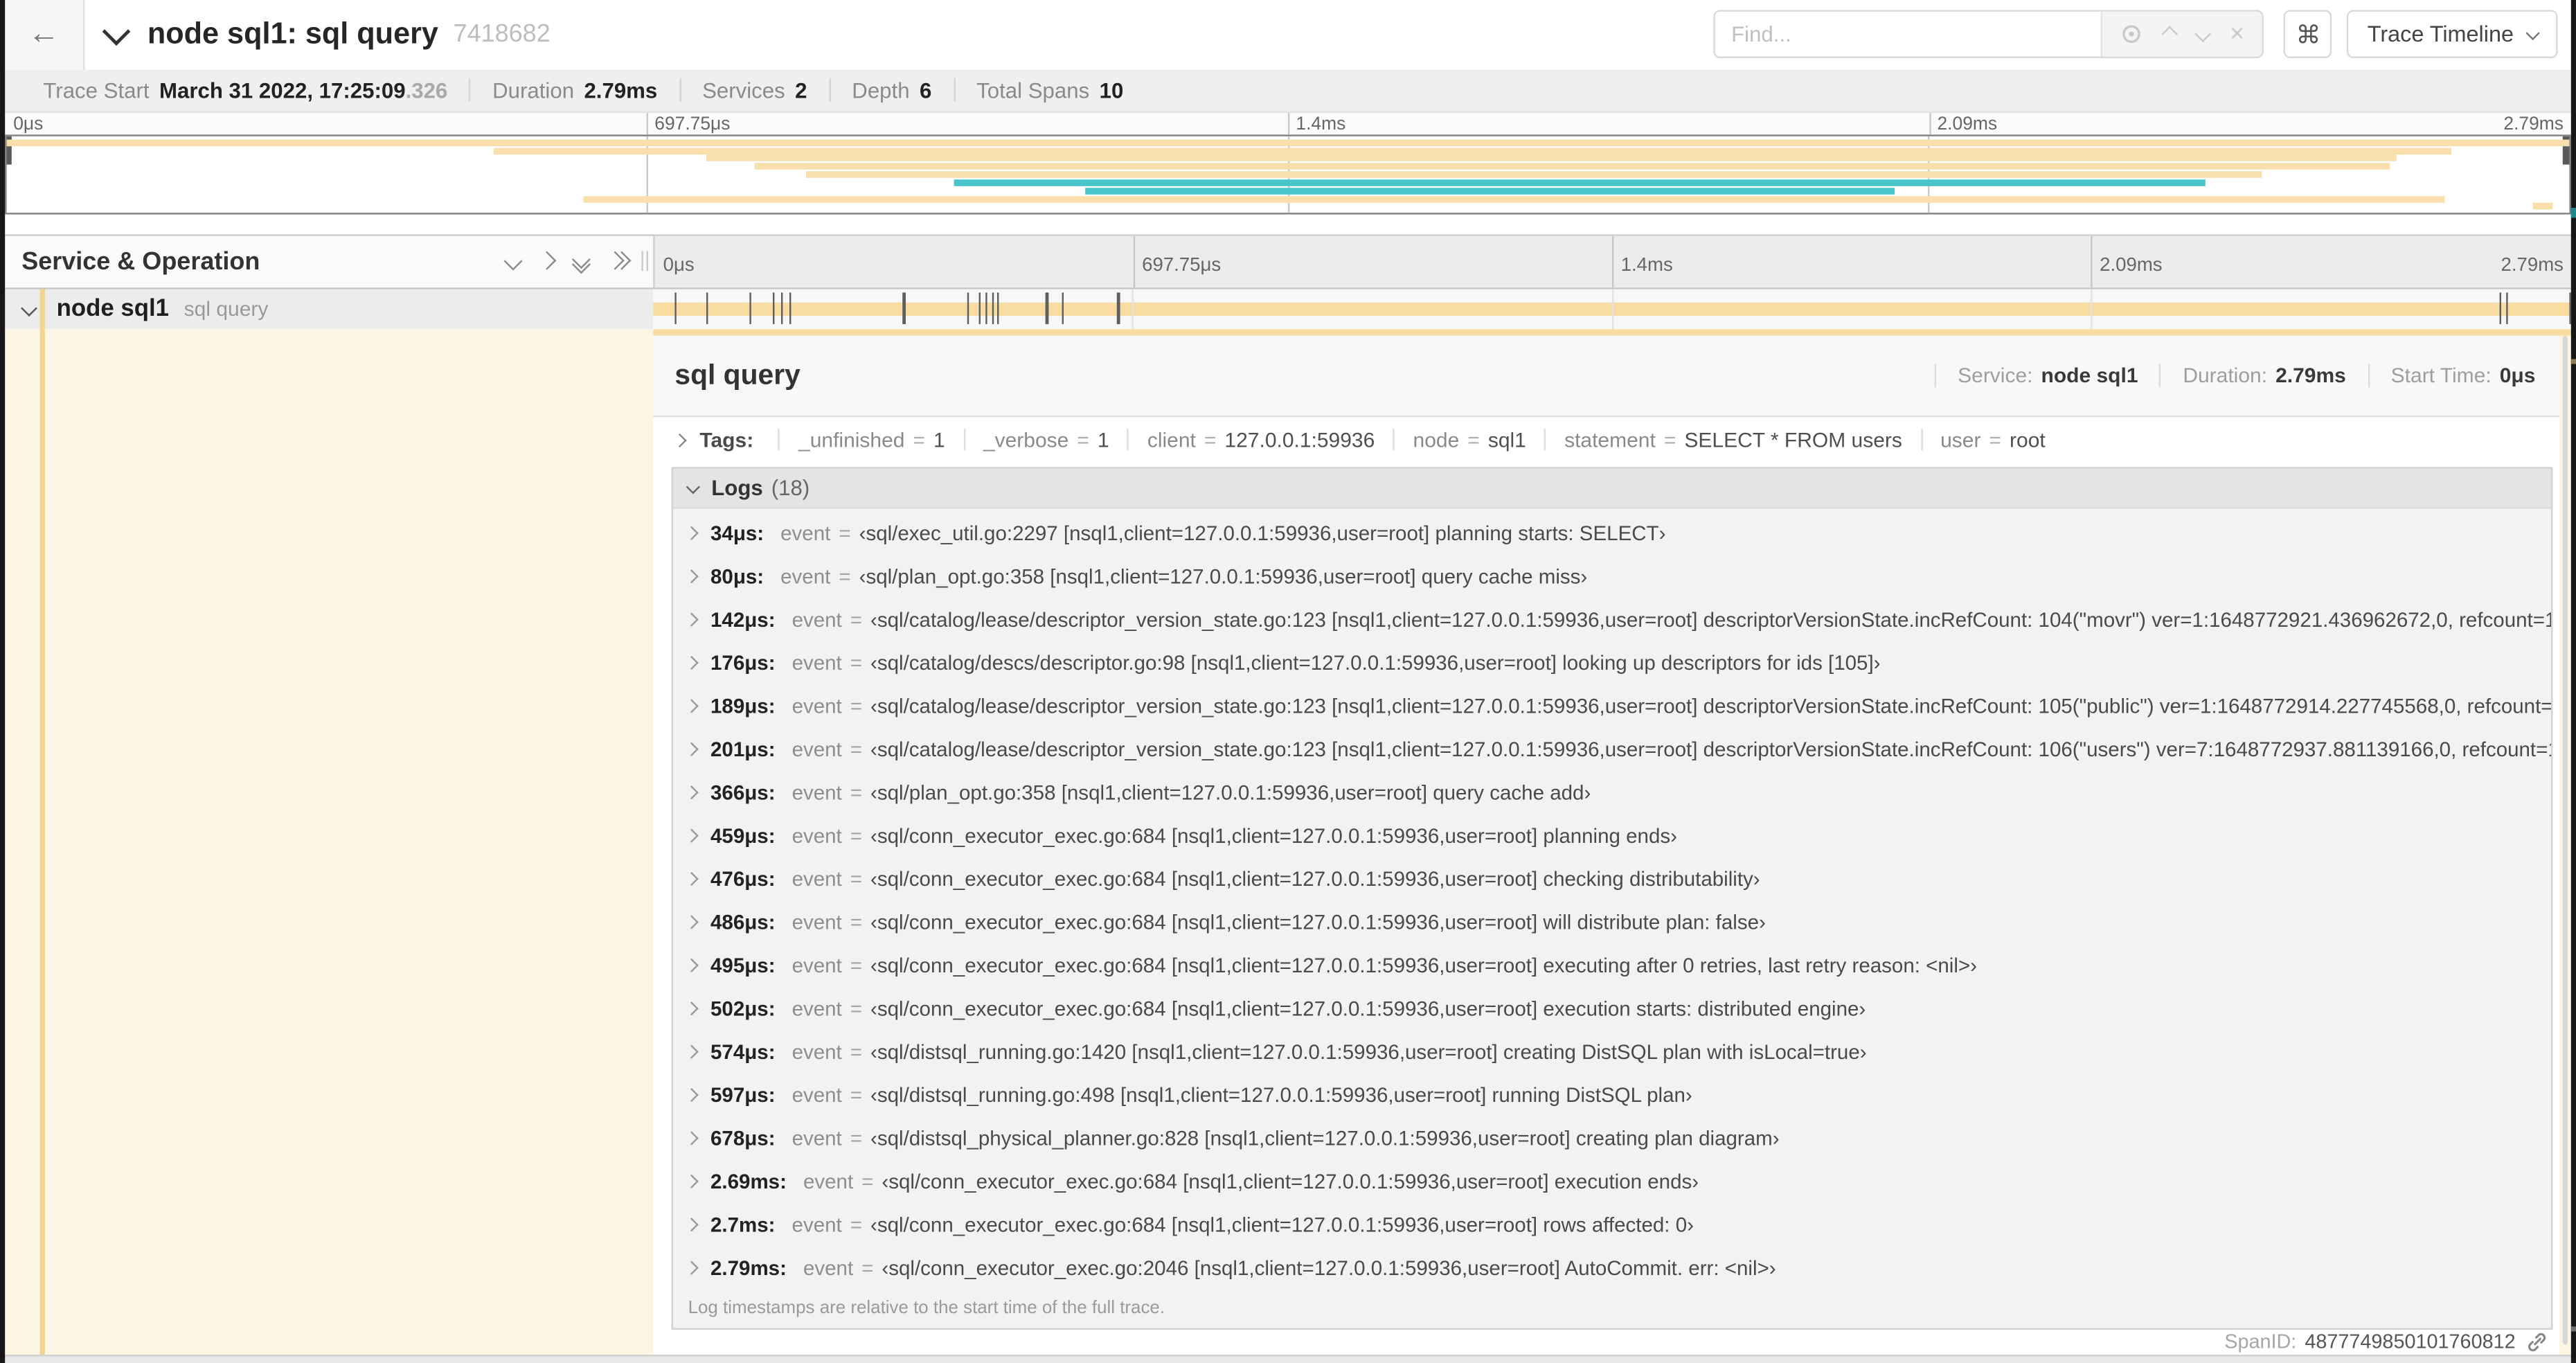 The image size is (2576, 1363). What do you see at coordinates (1436, 440) in the screenshot?
I see `tag-key: node` at bounding box center [1436, 440].